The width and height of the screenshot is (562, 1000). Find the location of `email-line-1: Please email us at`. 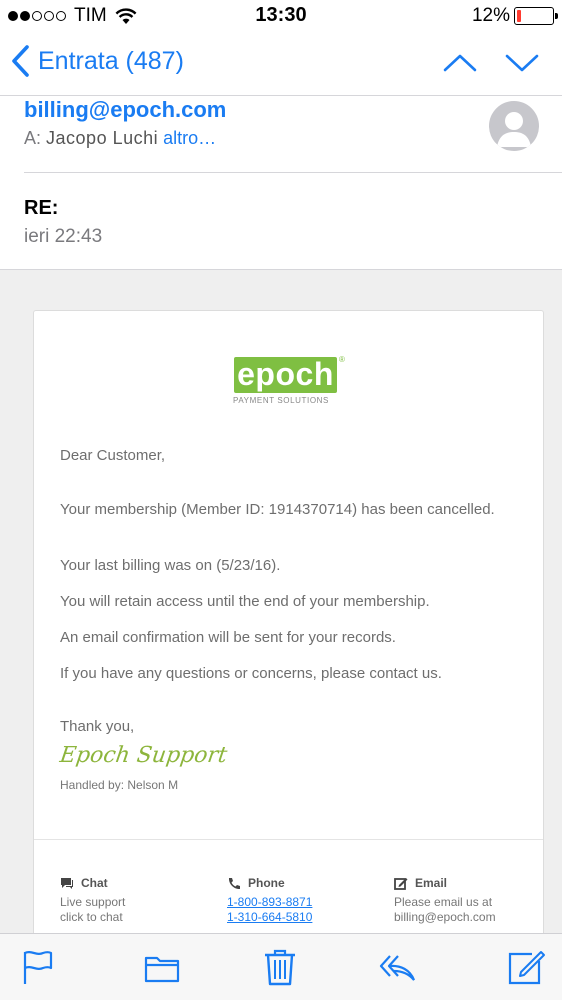

email-line-1: Please email us at is located at coordinates (443, 902).